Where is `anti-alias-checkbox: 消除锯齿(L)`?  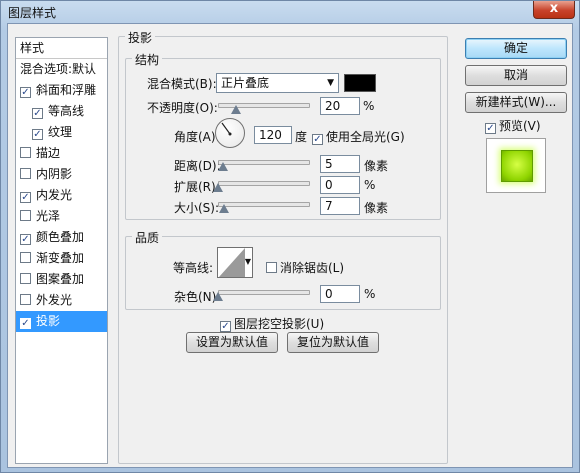 anti-alias-checkbox: 消除锯齿(L) is located at coordinates (305, 267).